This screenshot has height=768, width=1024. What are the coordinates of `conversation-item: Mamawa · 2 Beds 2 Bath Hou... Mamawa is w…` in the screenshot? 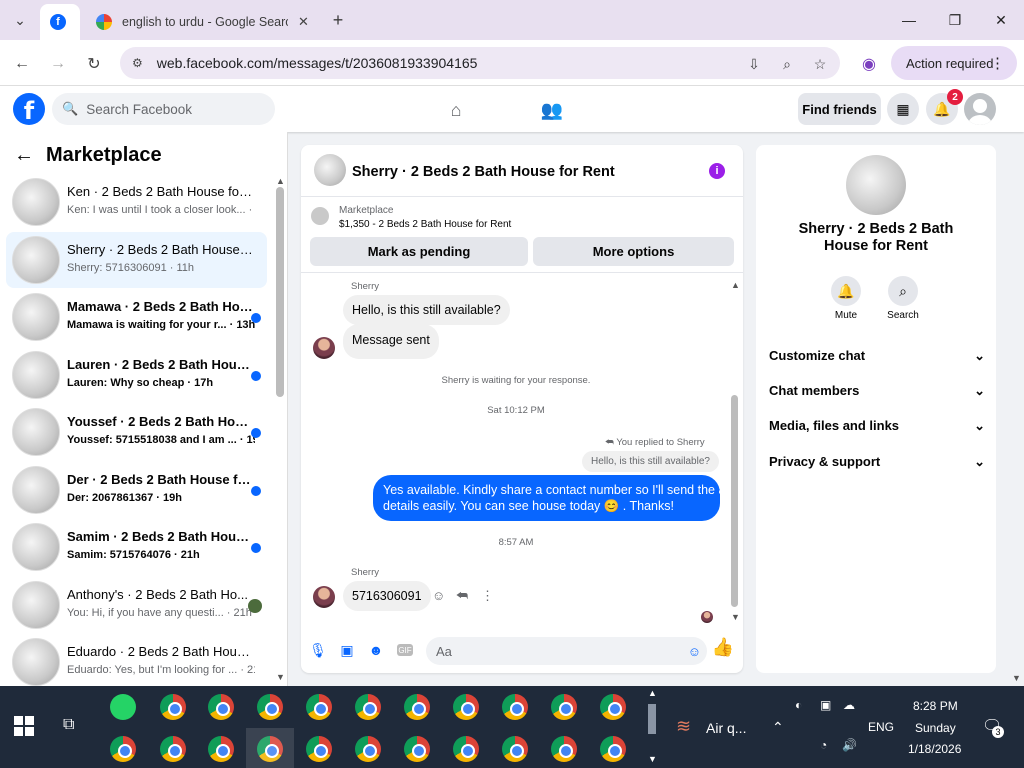 It's located at (136, 317).